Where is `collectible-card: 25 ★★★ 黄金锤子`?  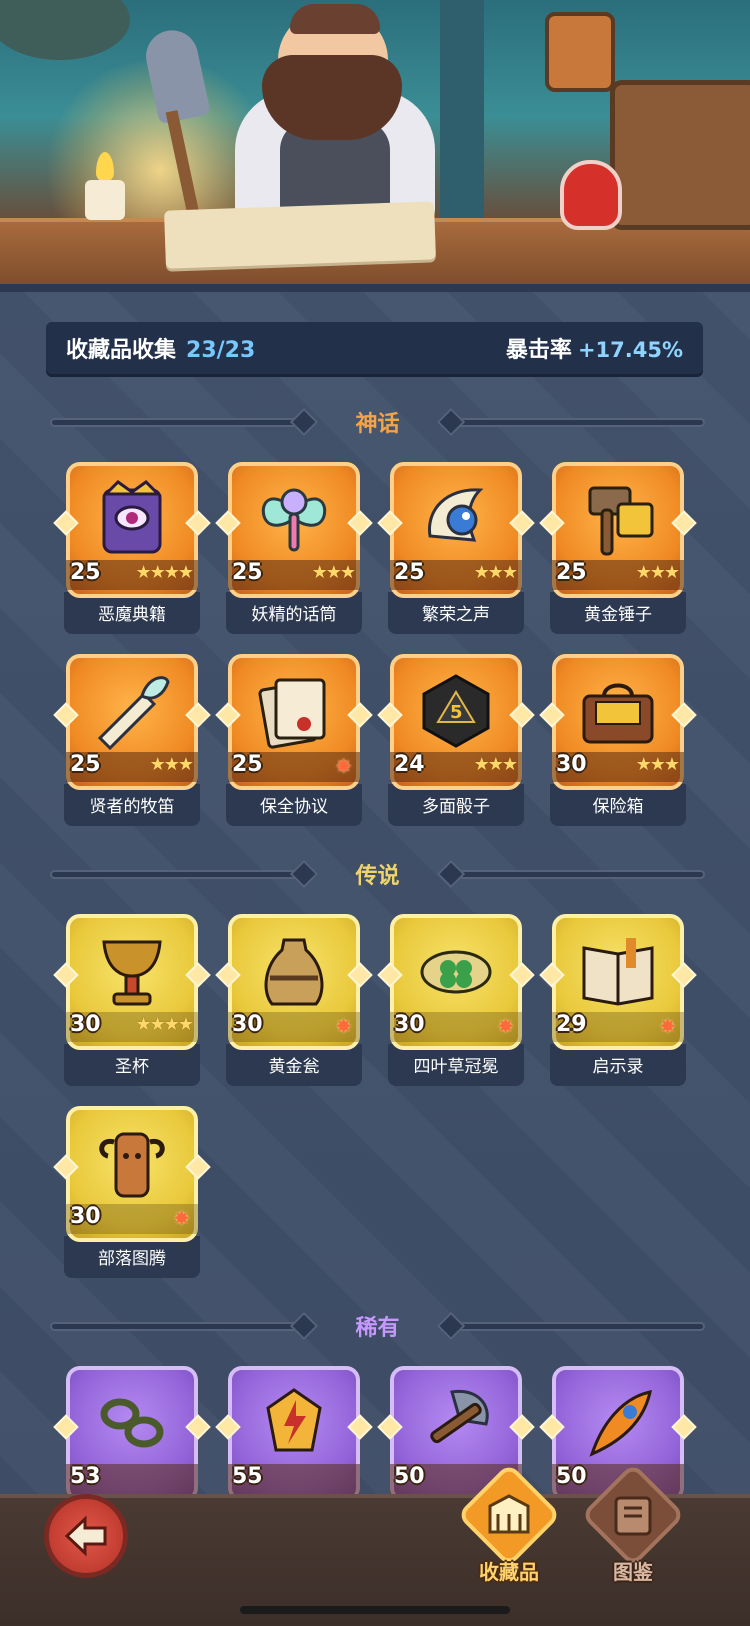 collectible-card: 25 ★★★ 黄金锤子 is located at coordinates (618, 548).